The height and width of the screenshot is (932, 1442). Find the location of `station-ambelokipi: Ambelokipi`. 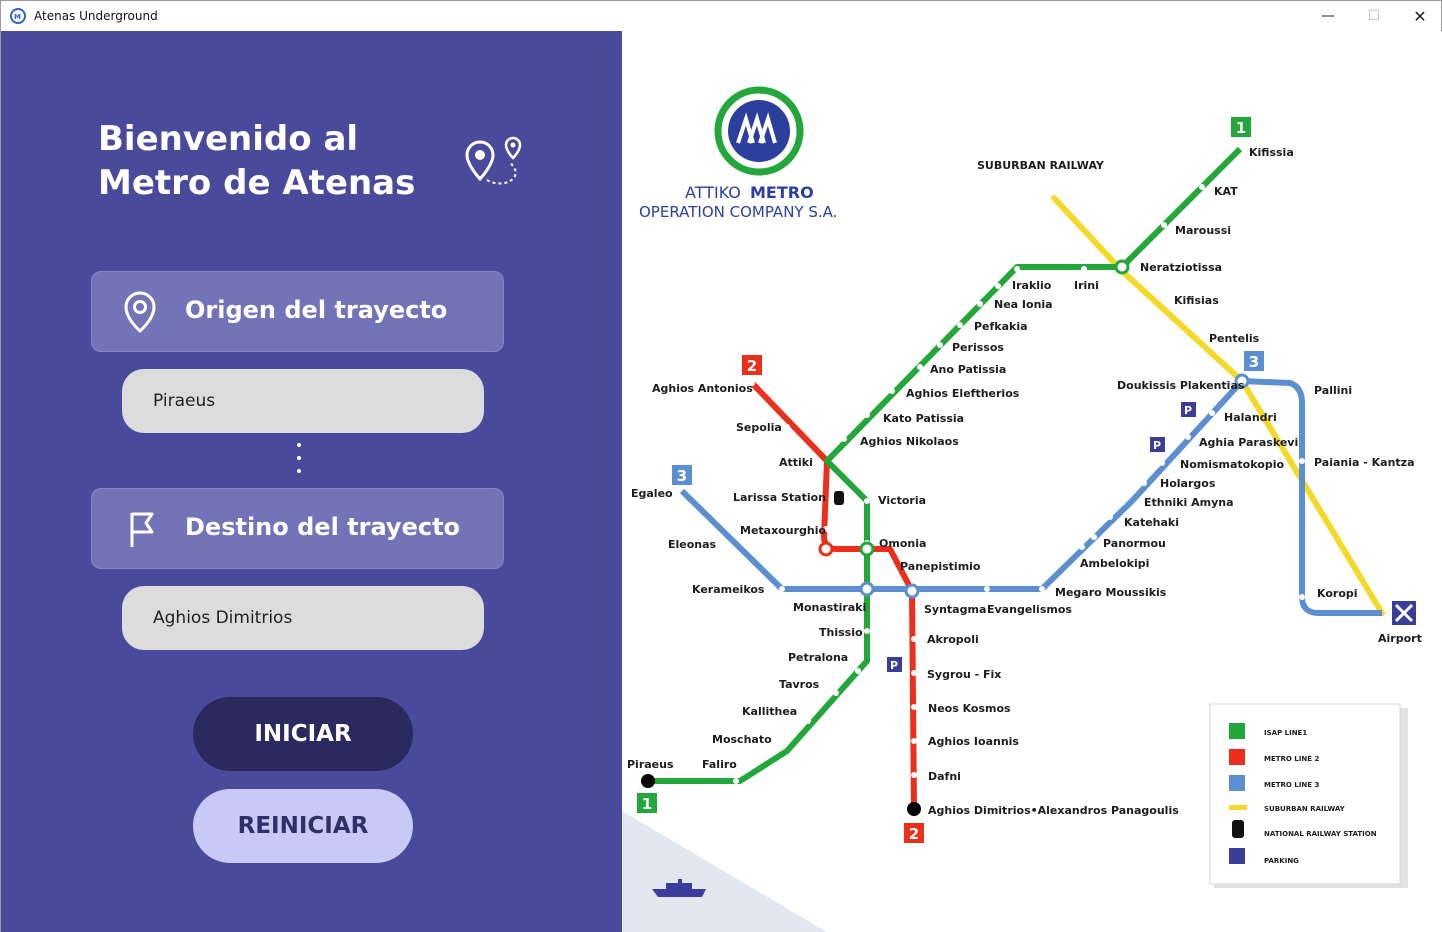

station-ambelokipi: Ambelokipi is located at coordinates (1114, 563).